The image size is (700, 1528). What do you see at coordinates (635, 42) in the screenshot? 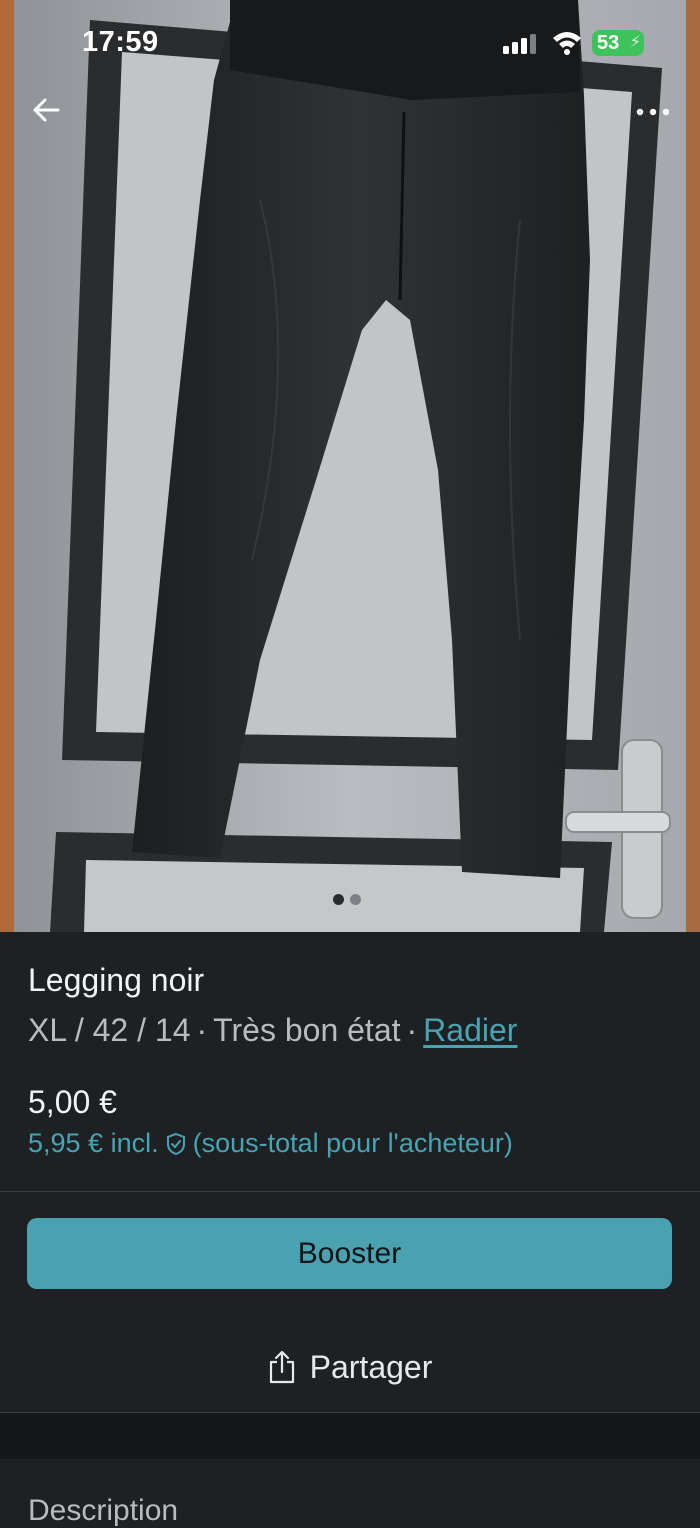
I see `charging-bolt-icon: ⚡` at bounding box center [635, 42].